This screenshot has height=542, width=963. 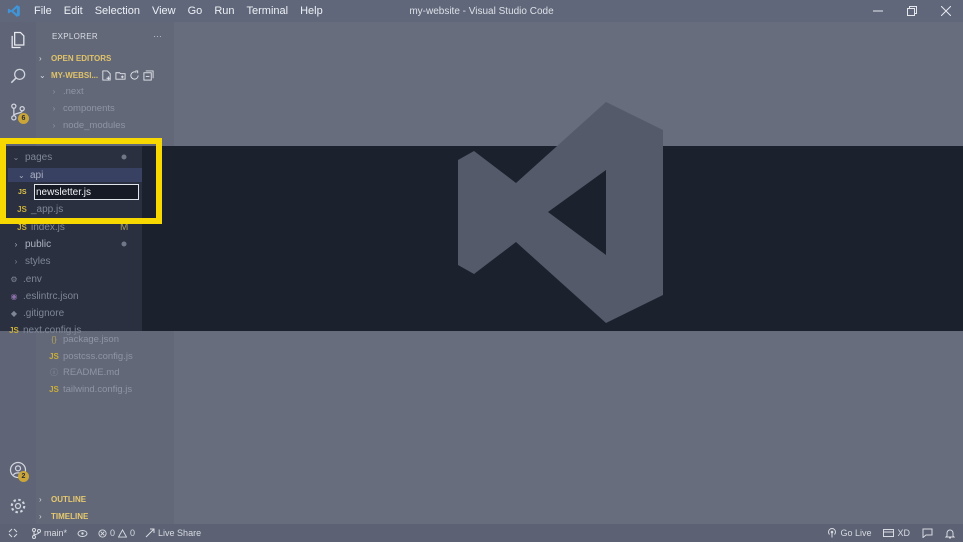 What do you see at coordinates (173, 533) in the screenshot?
I see `live-share-status: Live Share` at bounding box center [173, 533].